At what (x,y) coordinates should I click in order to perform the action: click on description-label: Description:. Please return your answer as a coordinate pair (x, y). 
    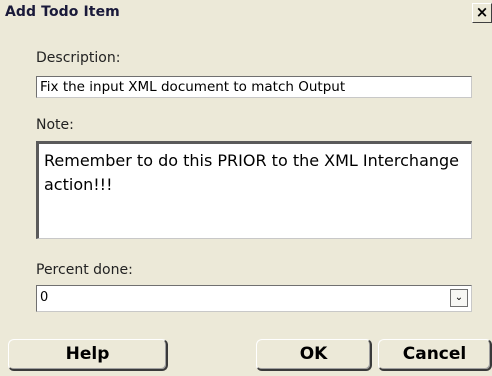
    Looking at the image, I should click on (78, 58).